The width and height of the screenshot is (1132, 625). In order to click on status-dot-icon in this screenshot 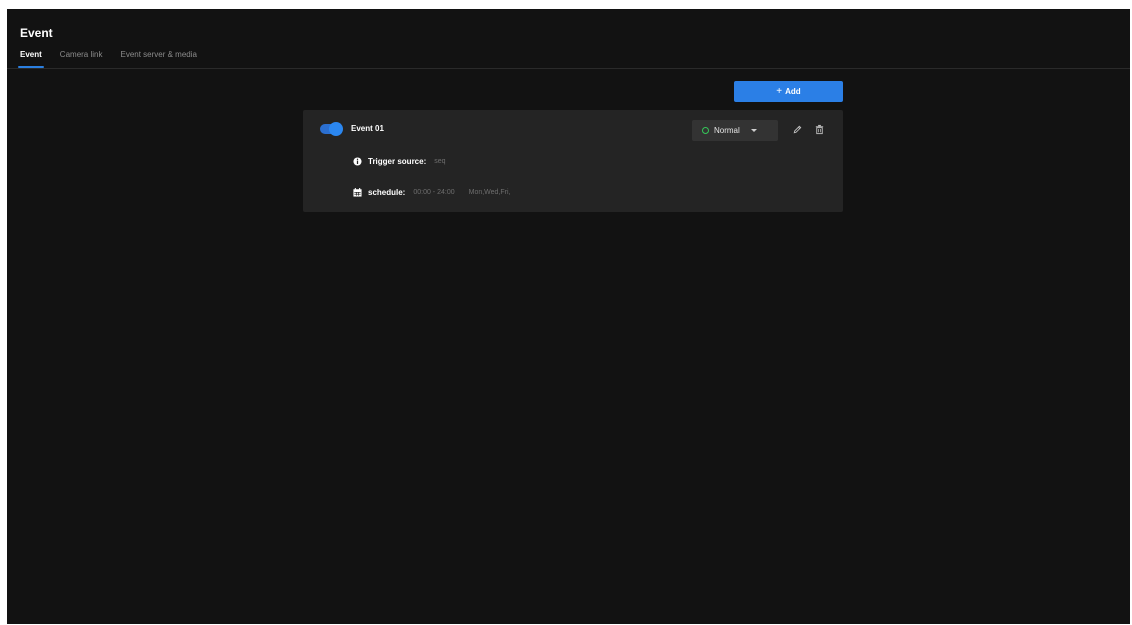, I will do `click(705, 130)`.